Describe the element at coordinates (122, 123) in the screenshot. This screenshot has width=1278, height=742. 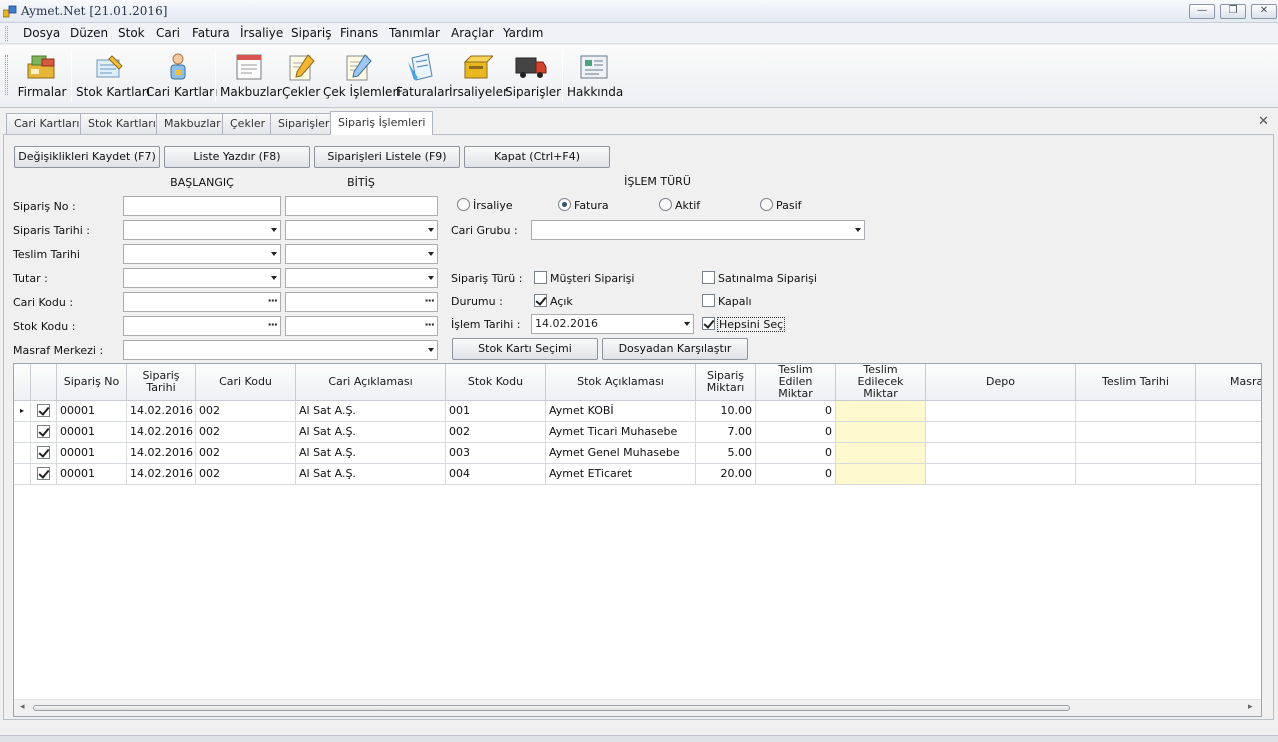
I see `tab-stok-kartlari: Stok Kartları` at that location.